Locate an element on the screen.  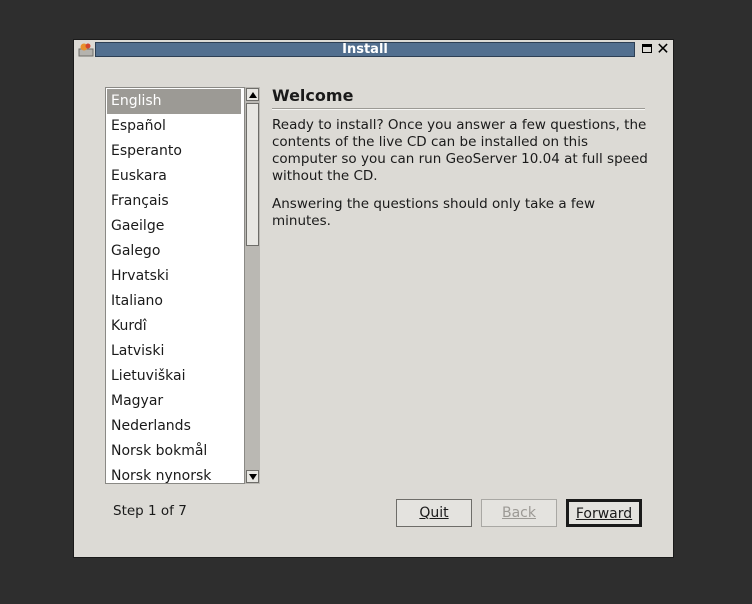
language-item: Gaeilge is located at coordinates (174, 226).